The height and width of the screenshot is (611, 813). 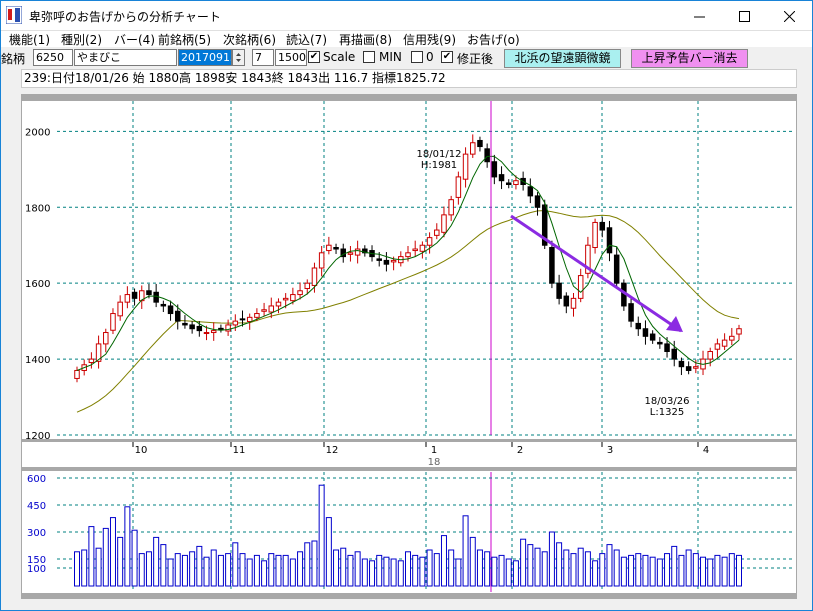 I want to click on low-date-label: 18/03/26, so click(x=667, y=401).